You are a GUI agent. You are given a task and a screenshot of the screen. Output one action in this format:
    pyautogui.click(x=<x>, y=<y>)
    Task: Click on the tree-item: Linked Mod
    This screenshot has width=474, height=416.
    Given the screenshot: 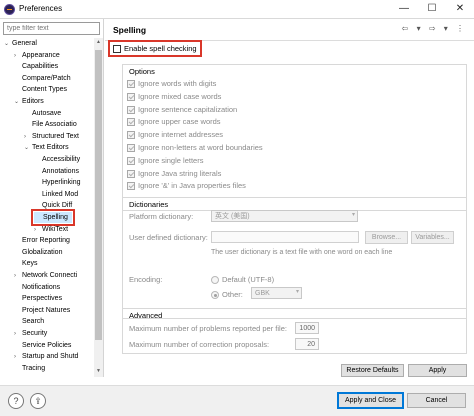 What is the action you would take?
    pyautogui.click(x=56, y=194)
    